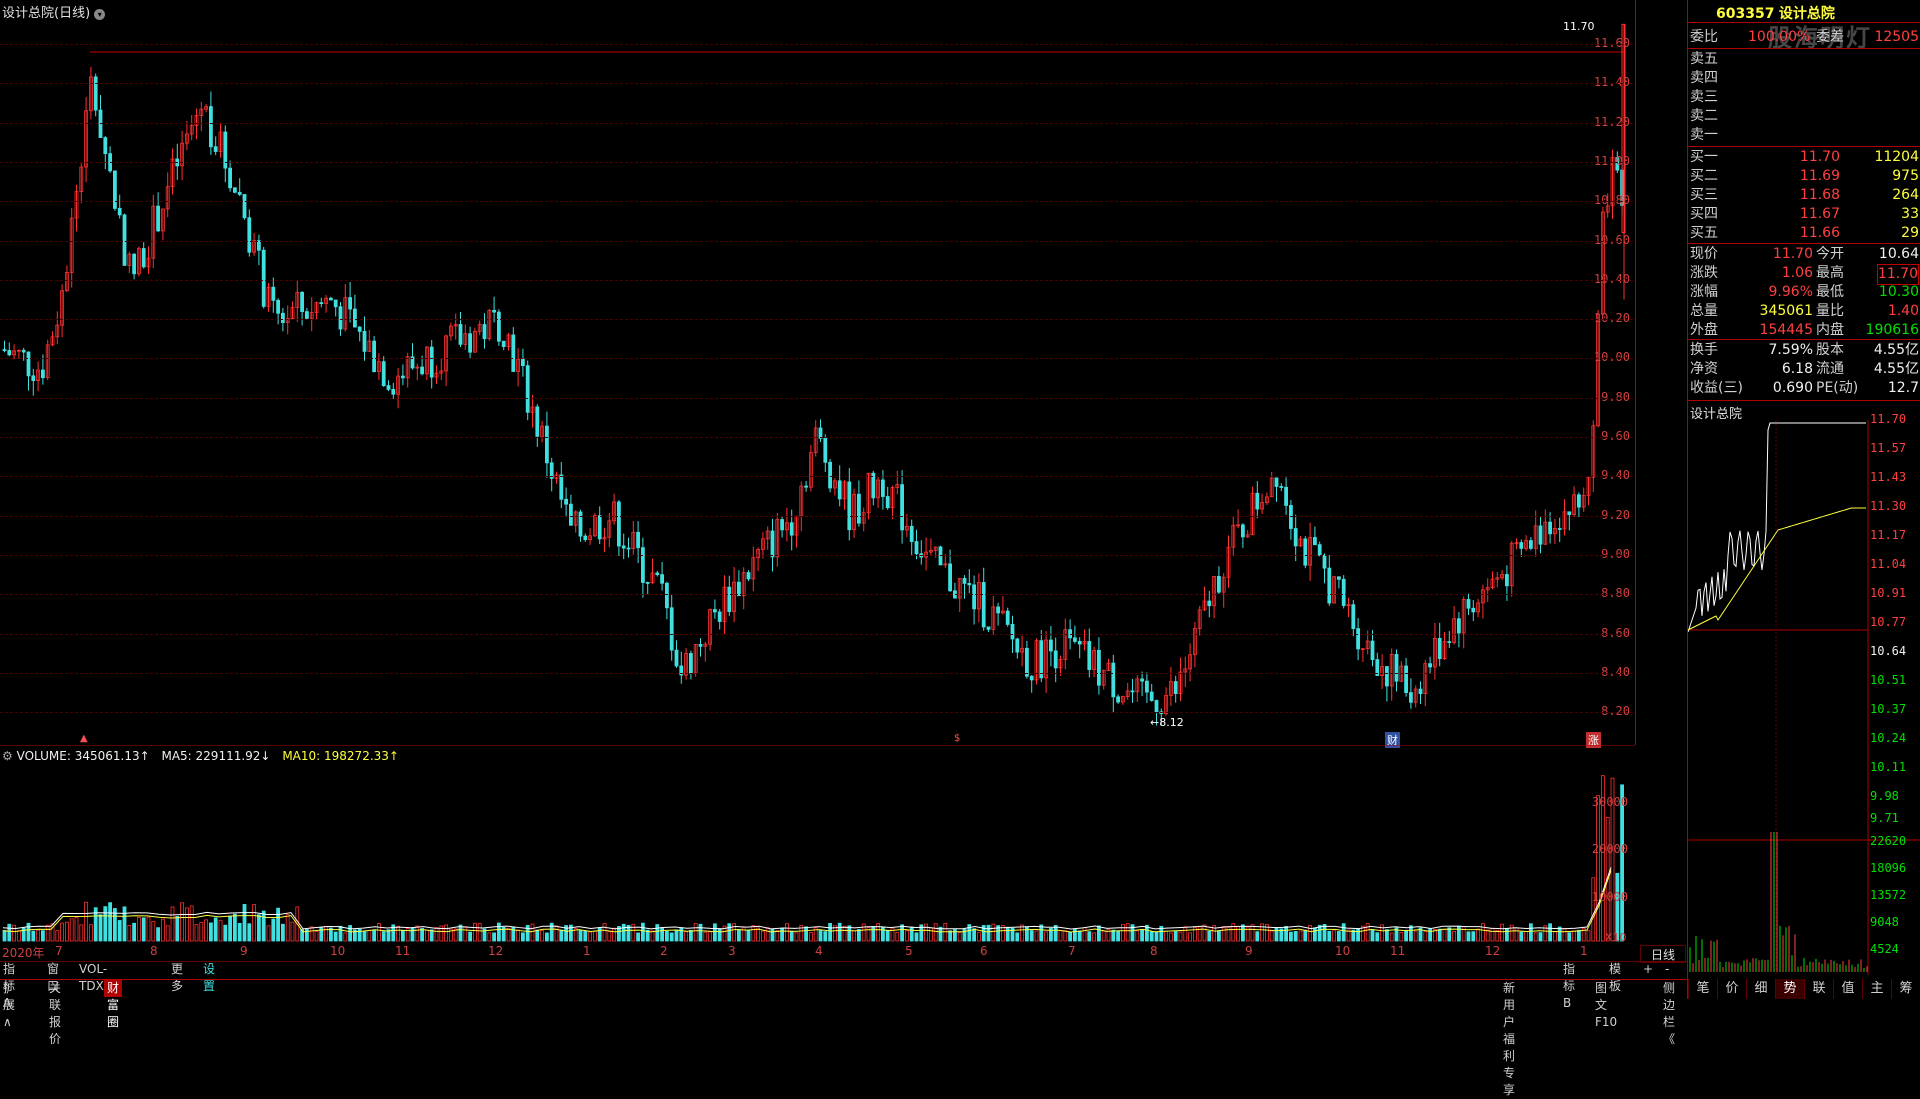 This screenshot has height=1099, width=1920. Describe the element at coordinates (1704, 292) in the screenshot. I see `stat-label: 涨幅` at that location.